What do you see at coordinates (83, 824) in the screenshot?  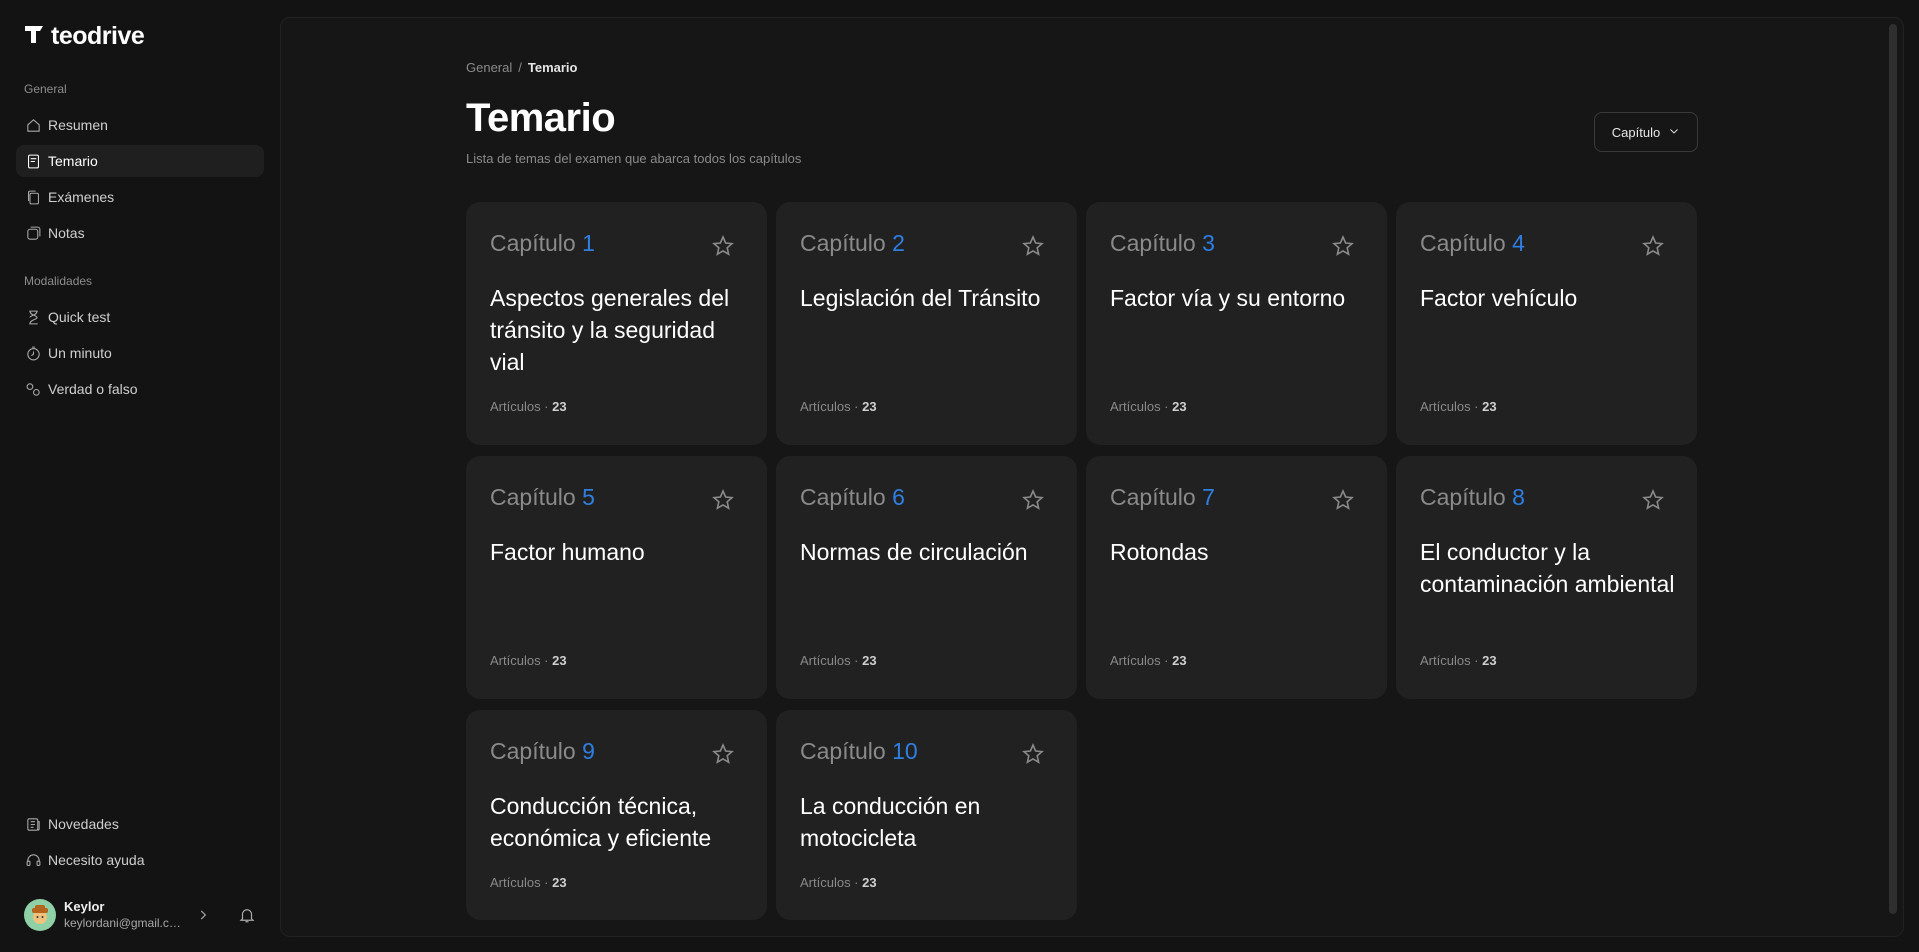 I see `sidebar-item-label: Novedades` at bounding box center [83, 824].